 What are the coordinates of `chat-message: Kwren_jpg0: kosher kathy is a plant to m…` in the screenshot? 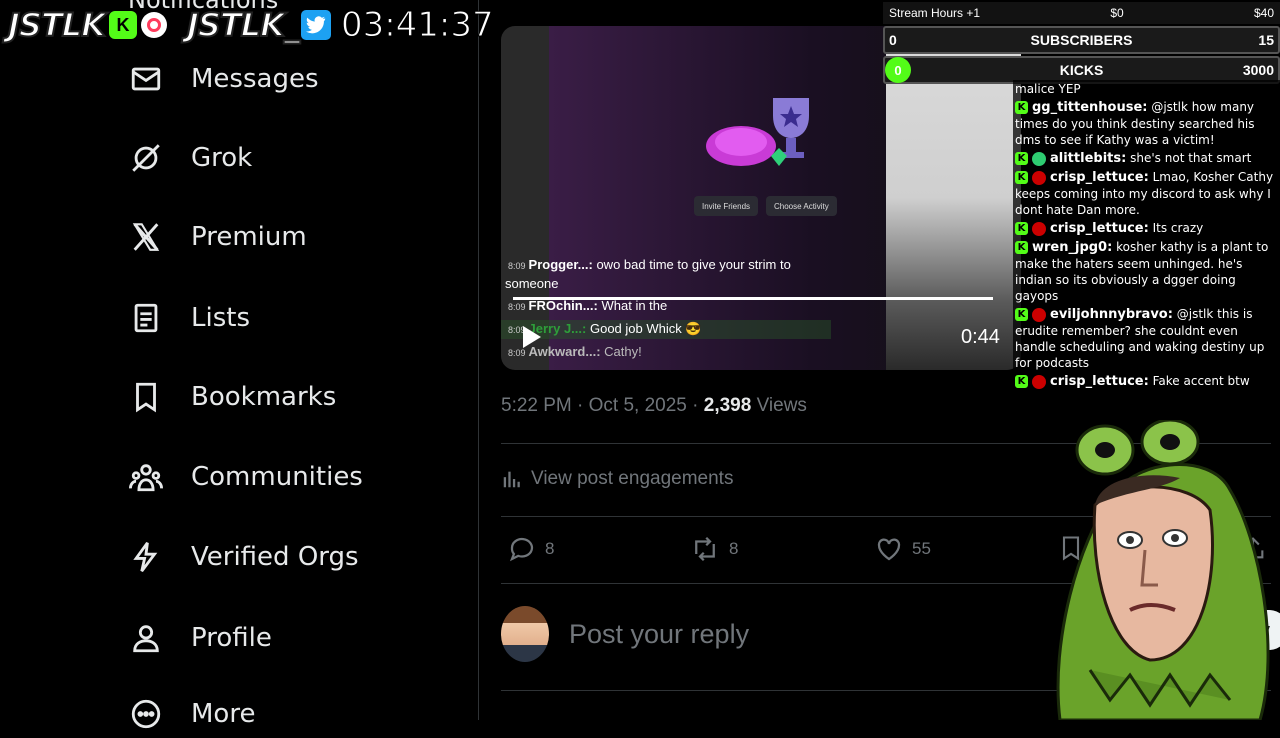 It's located at (1142, 271).